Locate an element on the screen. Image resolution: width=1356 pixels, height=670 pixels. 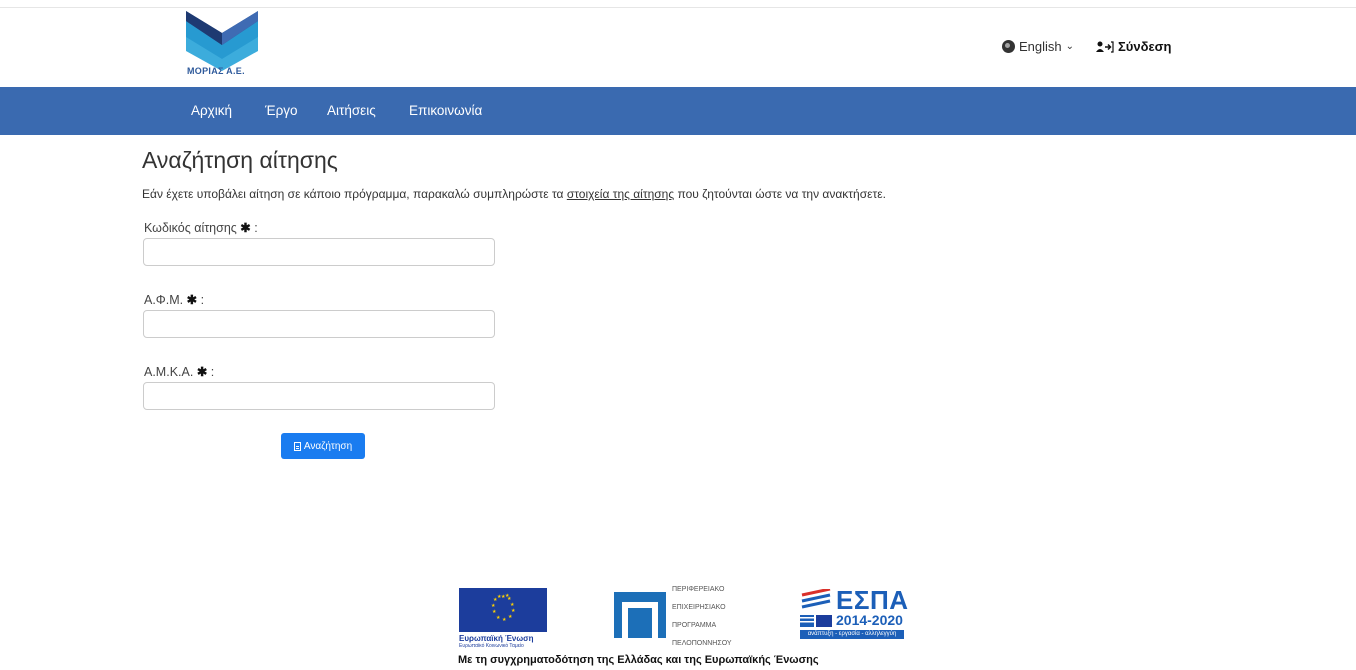
search-button-label: Αναζήτηση is located at coordinates (328, 446).